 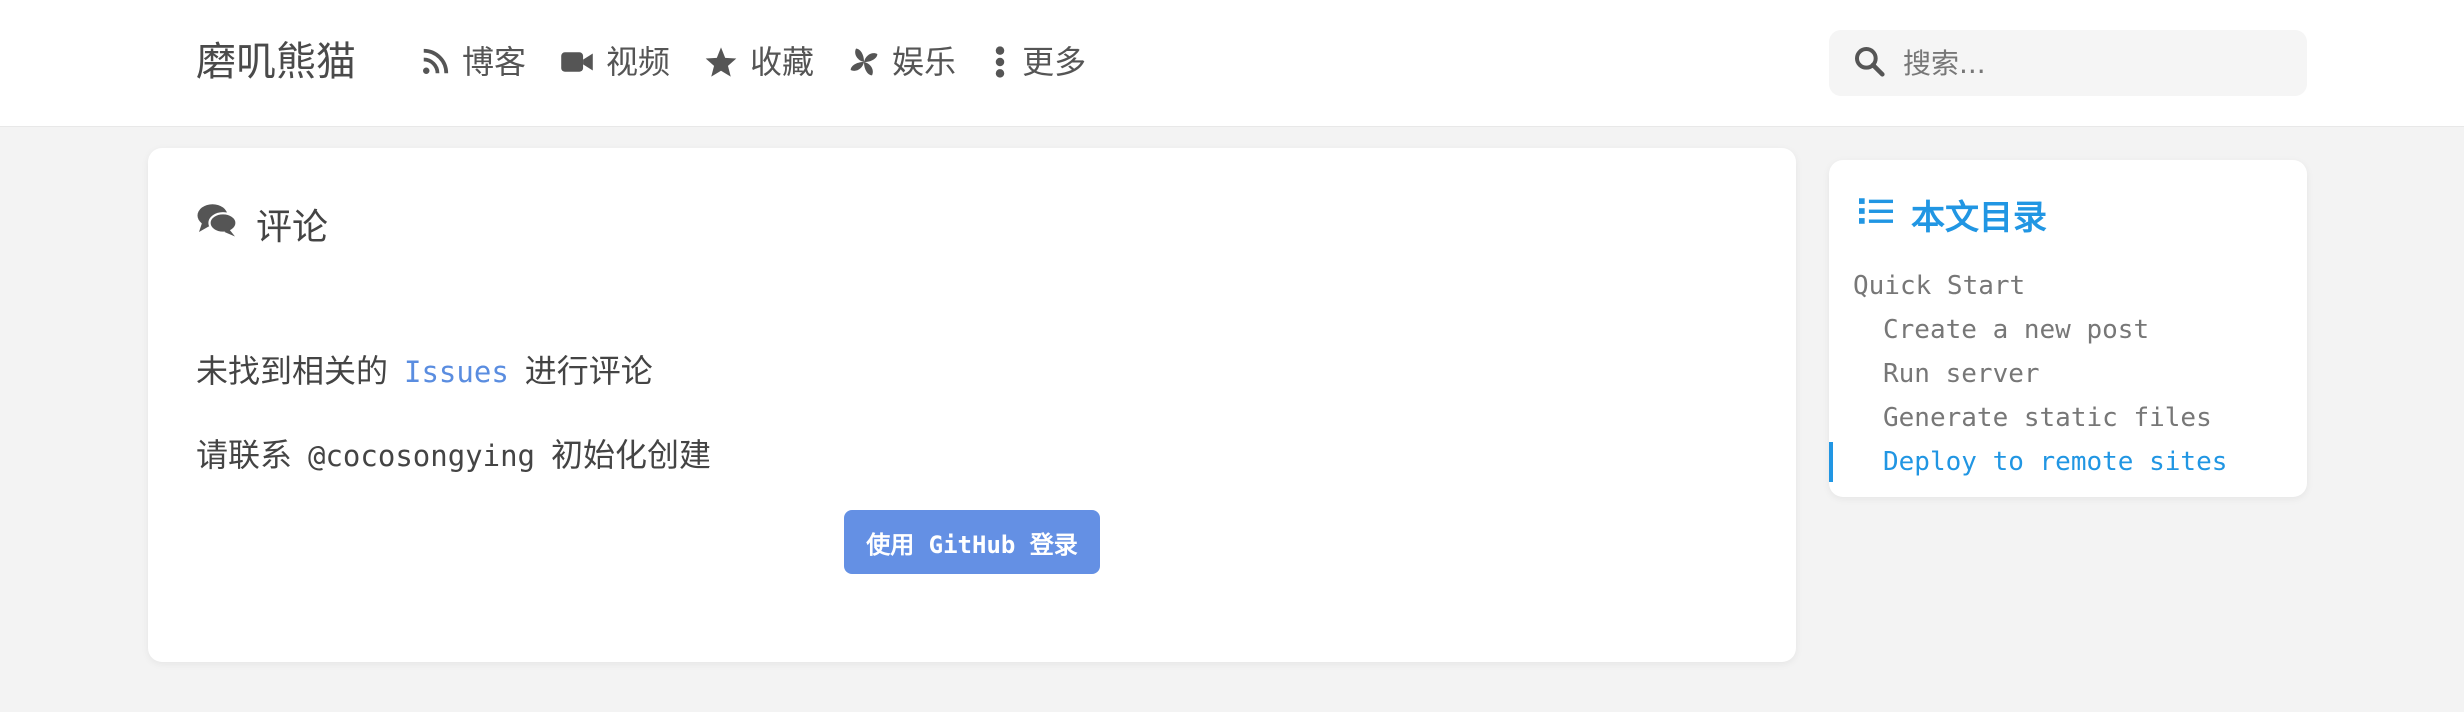 I want to click on nav-item-label: 娱乐, so click(x=924, y=62).